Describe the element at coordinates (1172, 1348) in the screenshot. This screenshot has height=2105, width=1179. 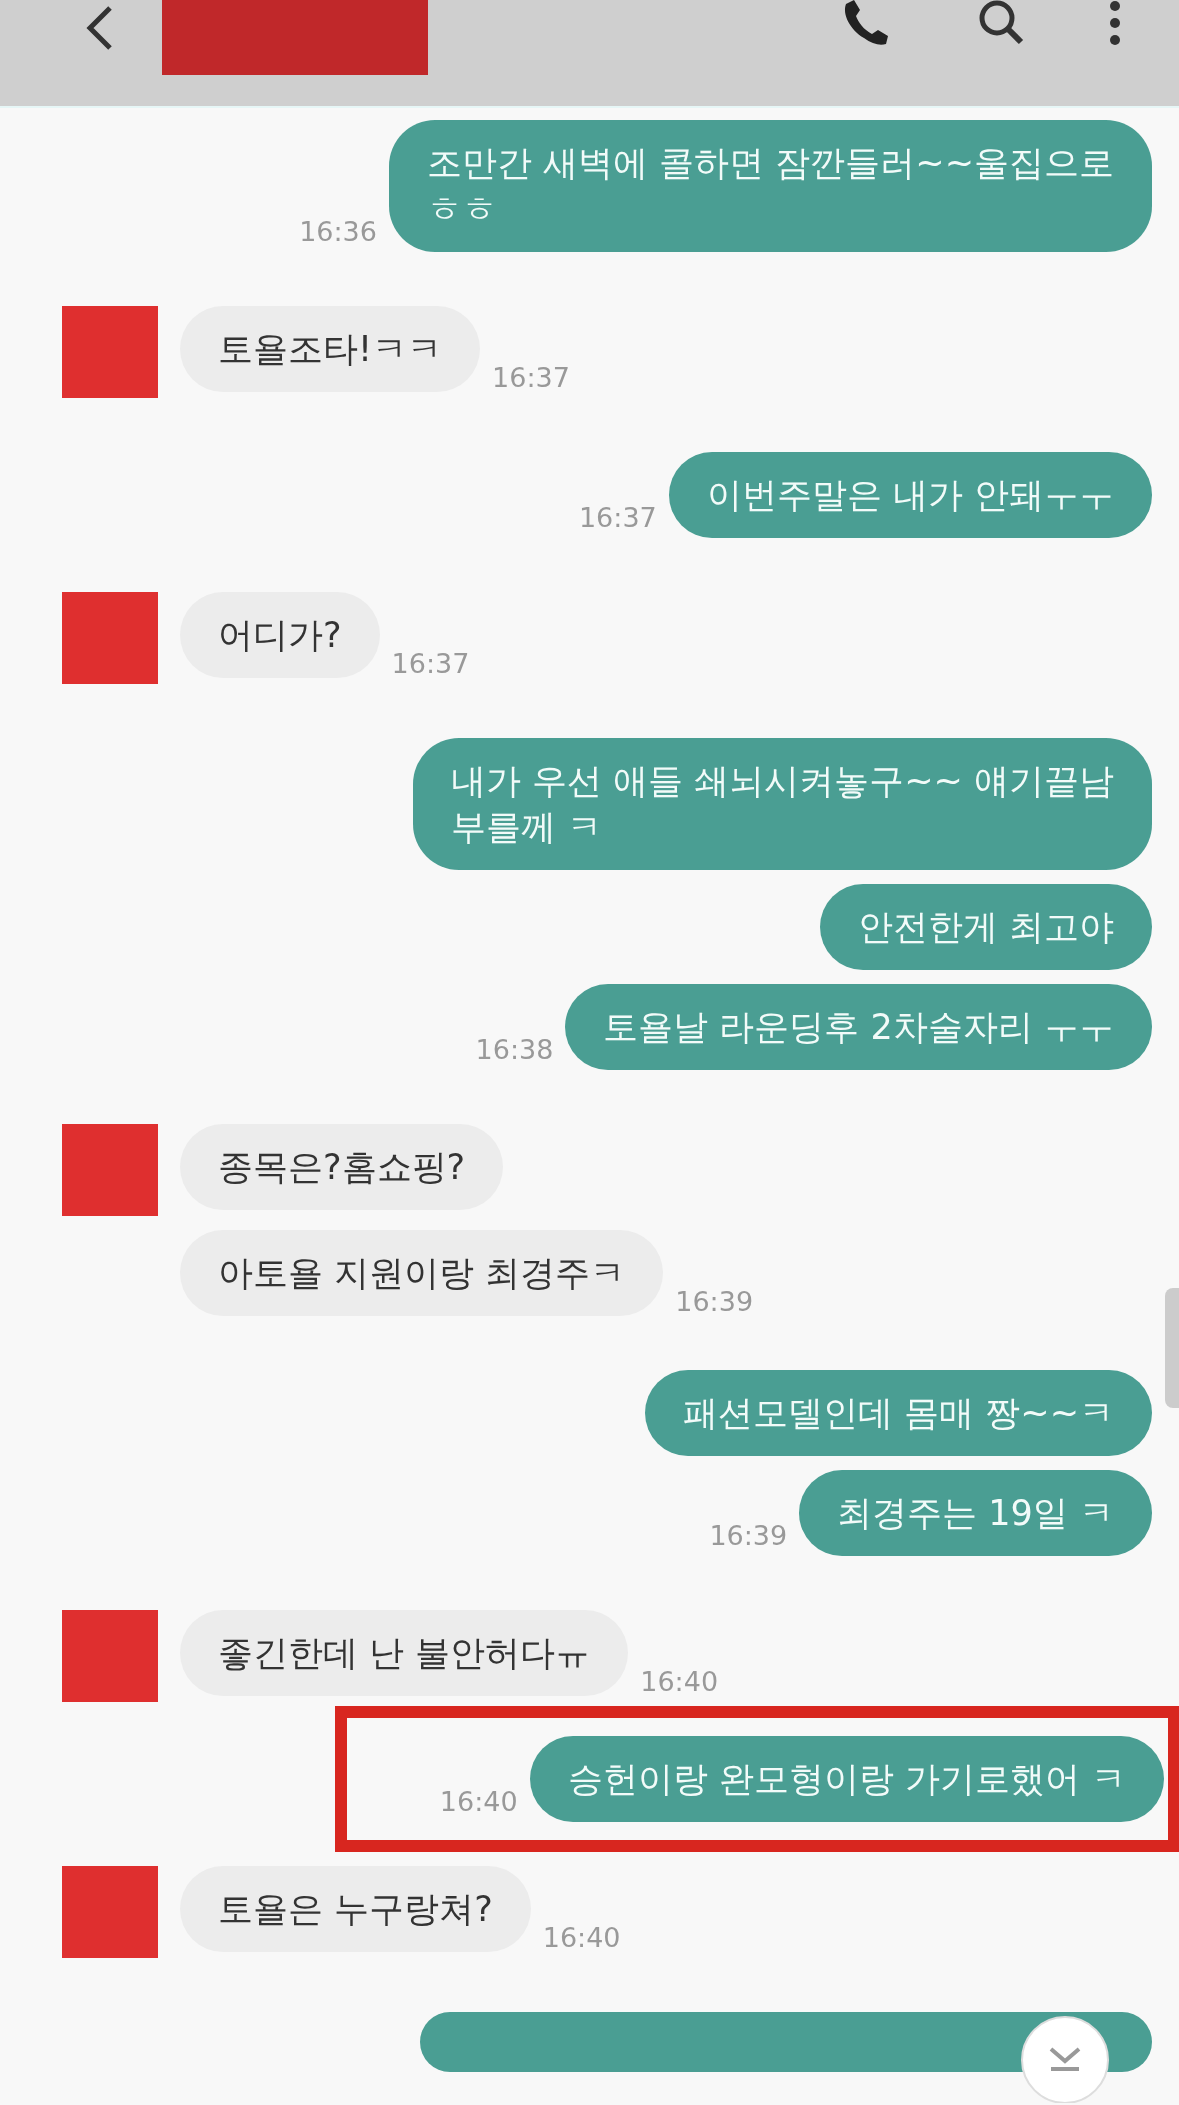
I see `scroll-handle` at that location.